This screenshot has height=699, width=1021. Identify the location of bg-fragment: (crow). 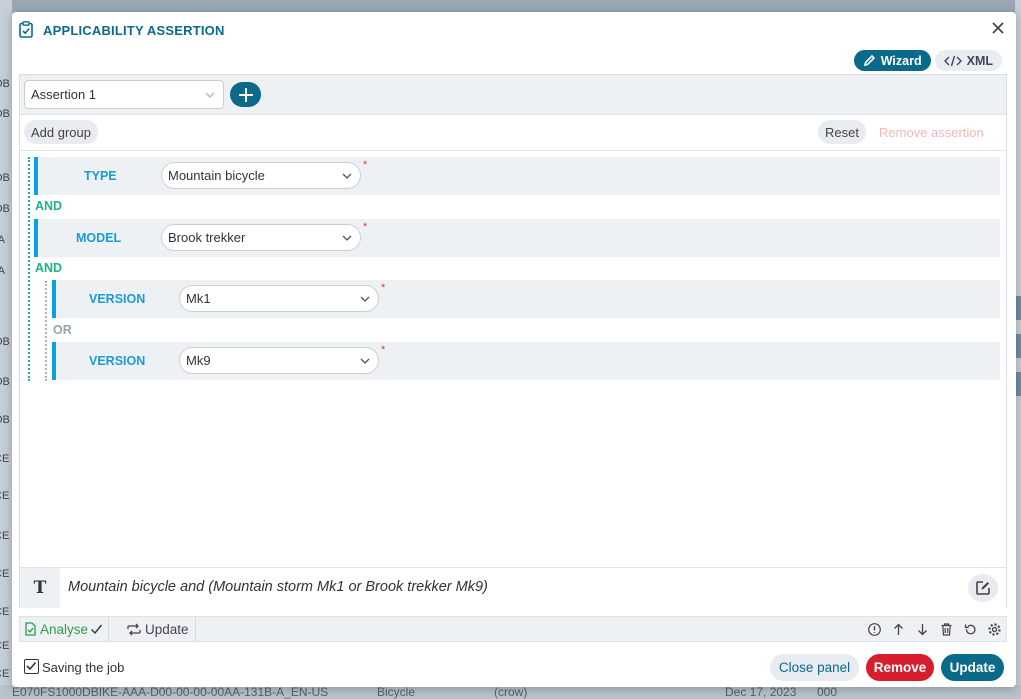
(511, 692).